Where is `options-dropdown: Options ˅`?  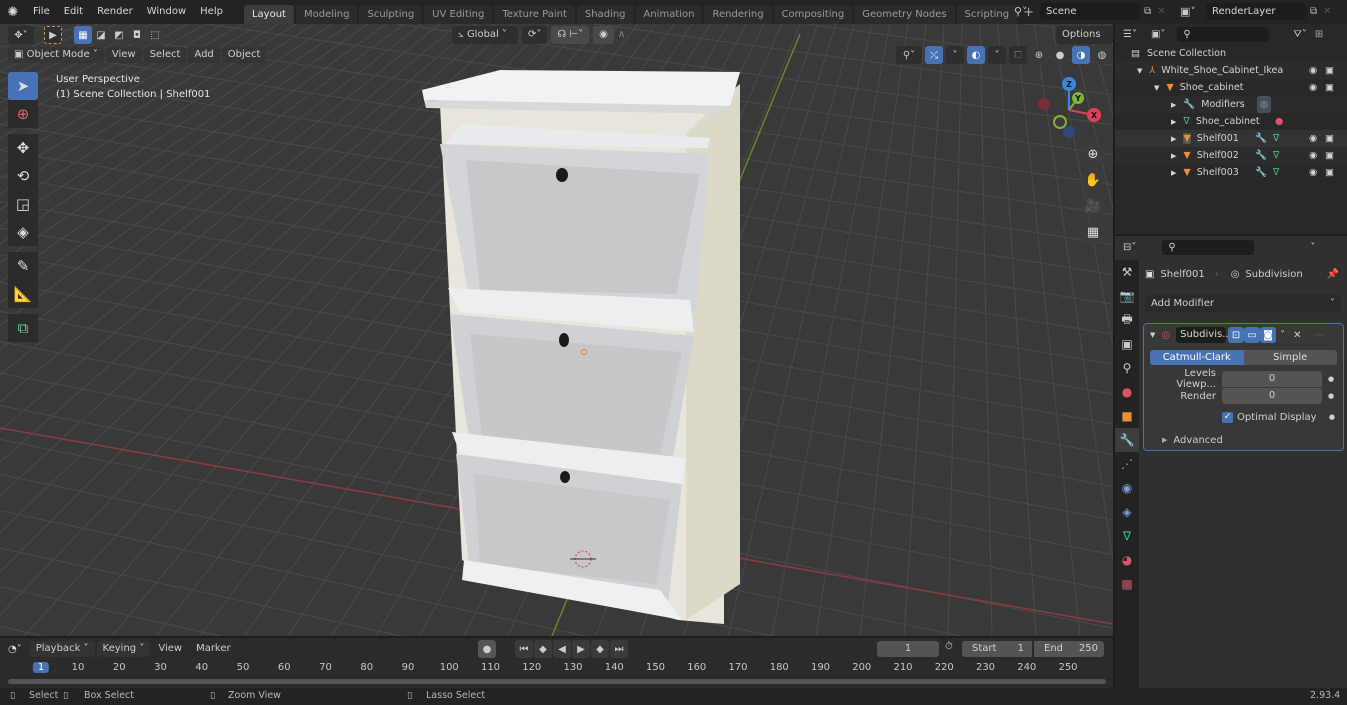 options-dropdown: Options ˅ is located at coordinates (1084, 42).